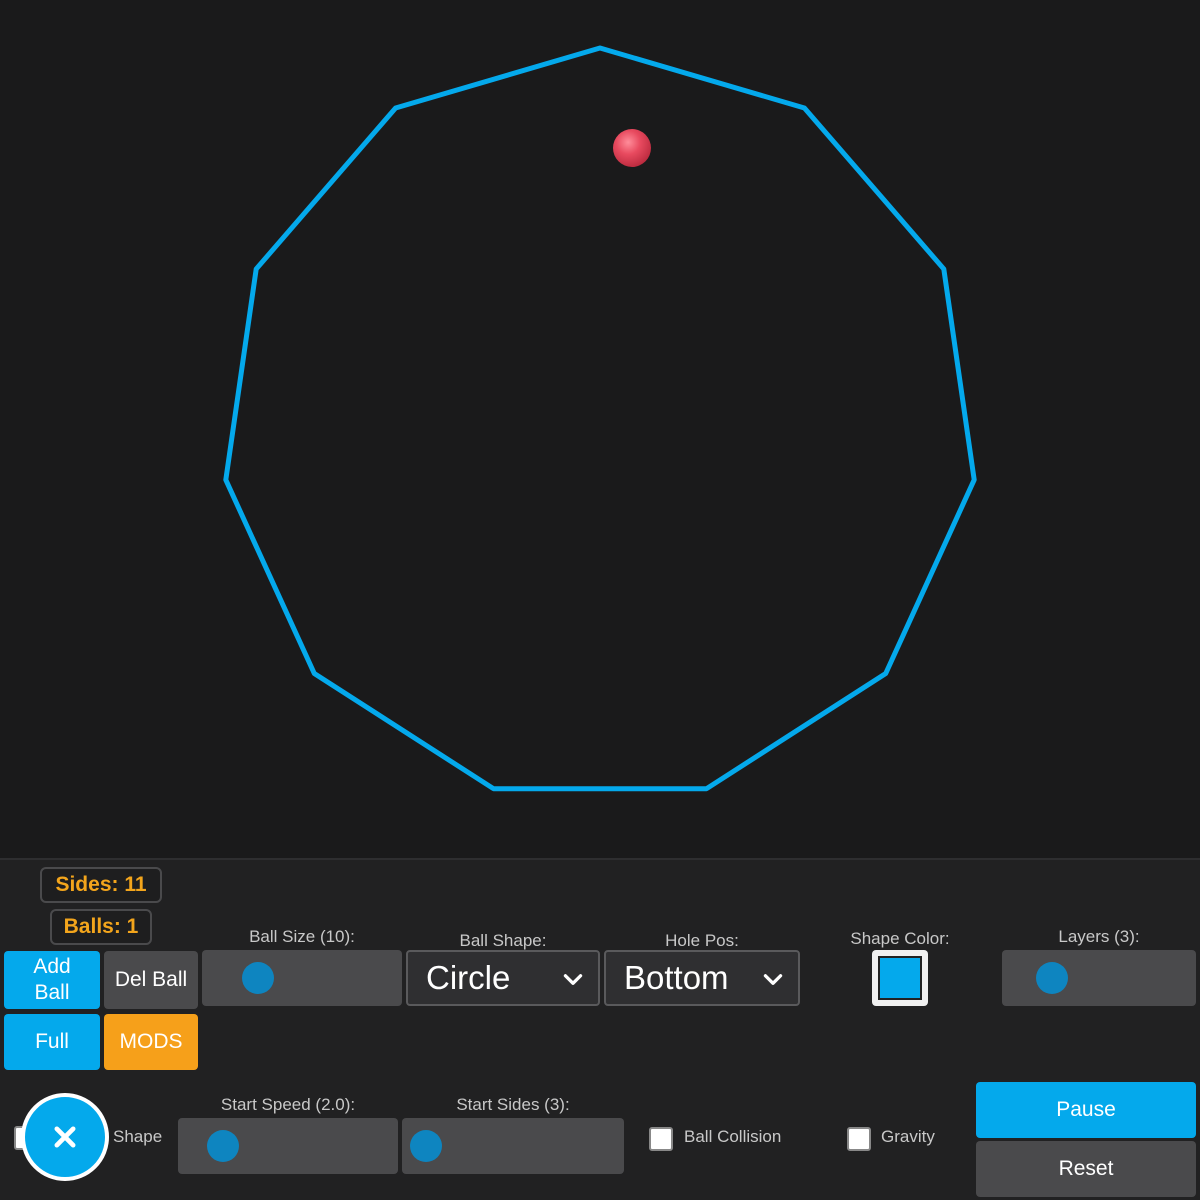 The height and width of the screenshot is (1200, 1200). What do you see at coordinates (468, 977) in the screenshot?
I see `ball-shape-value: Circle` at bounding box center [468, 977].